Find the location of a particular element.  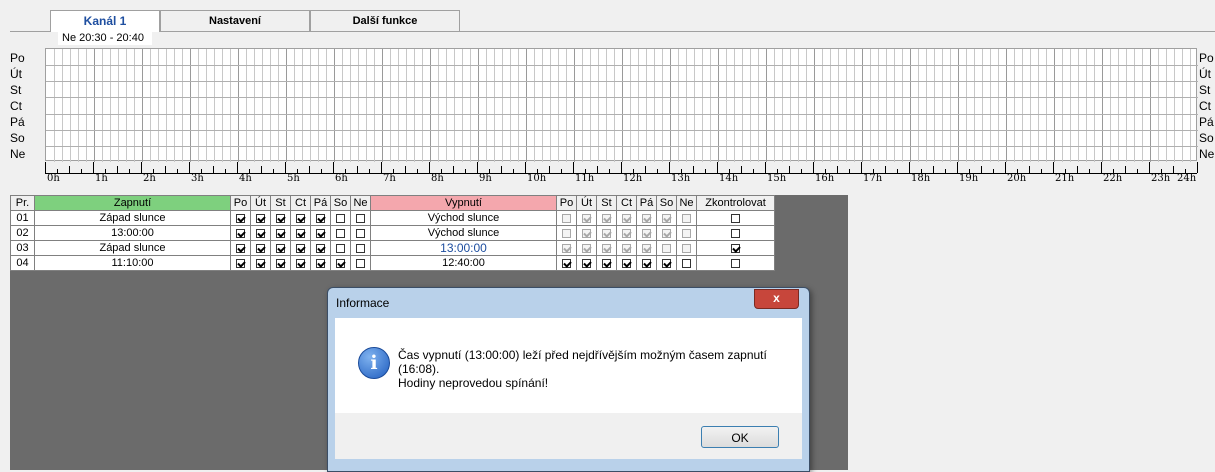

hour-label: 23h is located at coordinates (1161, 178).